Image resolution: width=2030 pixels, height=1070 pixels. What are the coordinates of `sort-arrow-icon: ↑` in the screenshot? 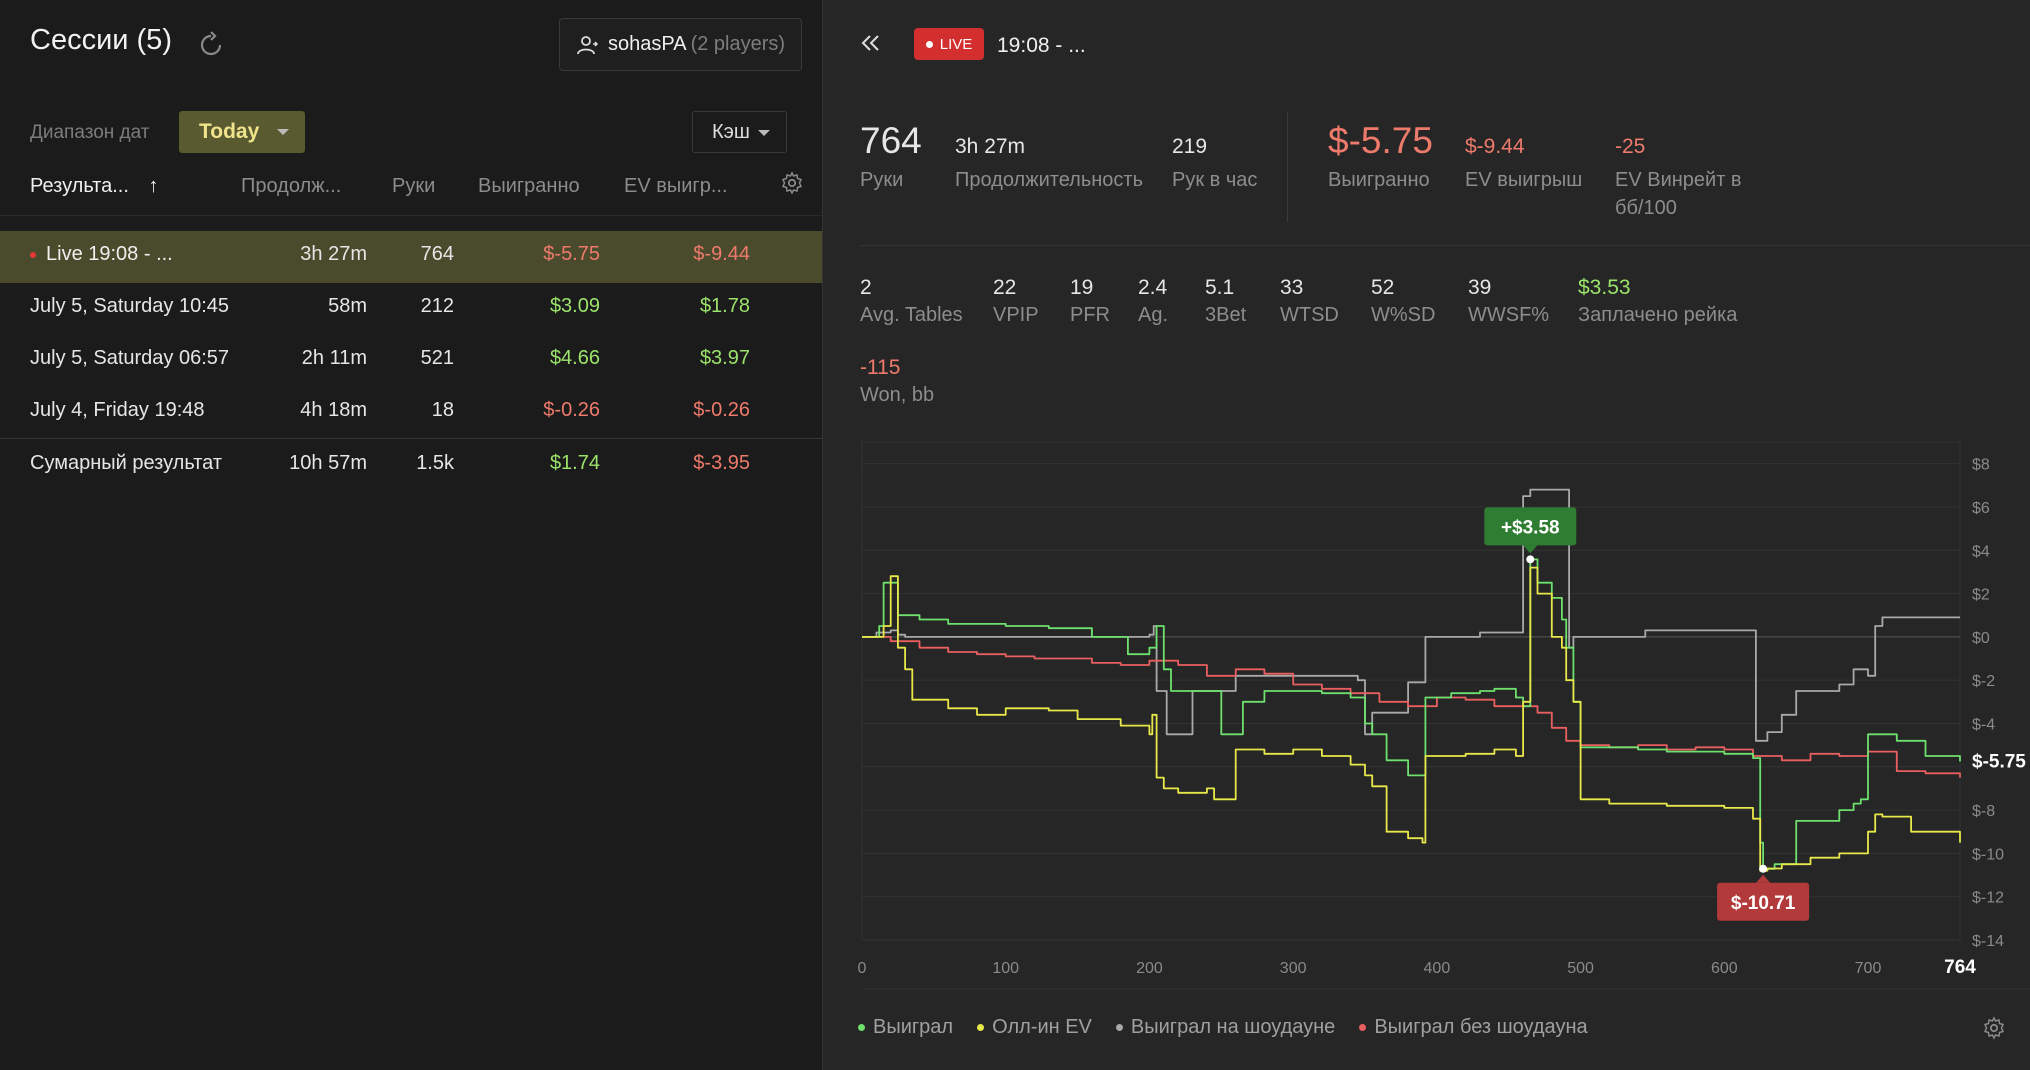 It's located at (153, 186).